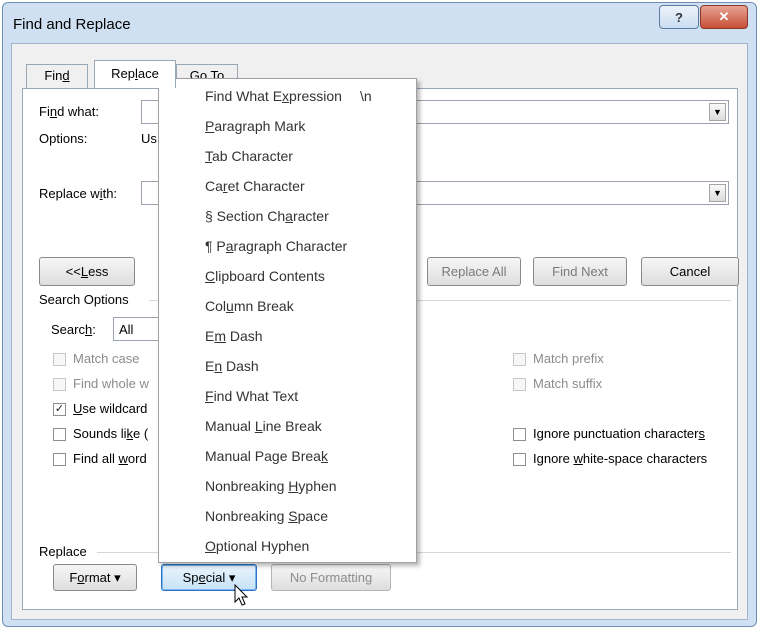 The height and width of the screenshot is (631, 761). I want to click on match-case-label: Match case, so click(106, 358).